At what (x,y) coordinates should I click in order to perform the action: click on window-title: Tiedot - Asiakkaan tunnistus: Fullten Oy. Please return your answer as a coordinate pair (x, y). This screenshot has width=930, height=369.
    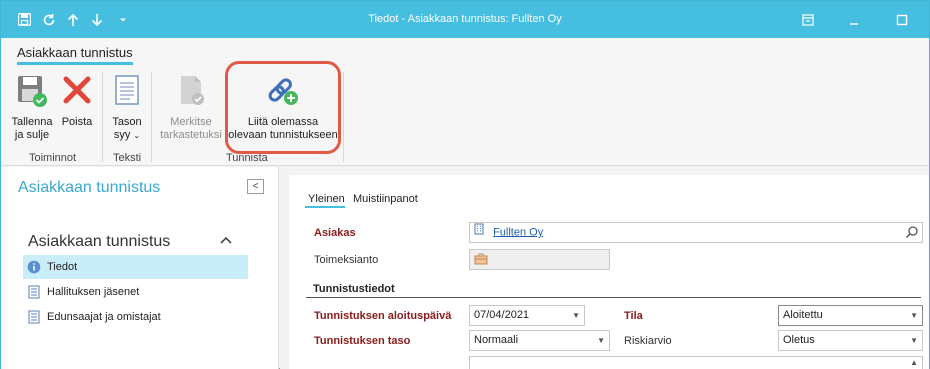
    Looking at the image, I should click on (465, 19).